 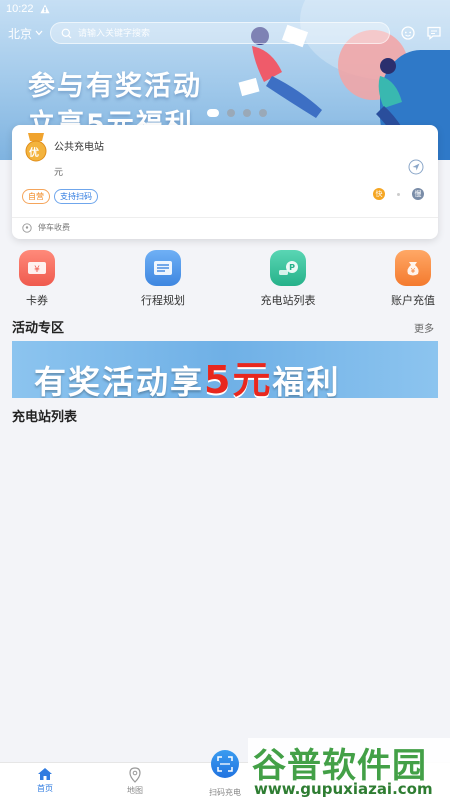 I want to click on quick-menu-recharge: ¥ 账户充值, so click(x=409, y=279).